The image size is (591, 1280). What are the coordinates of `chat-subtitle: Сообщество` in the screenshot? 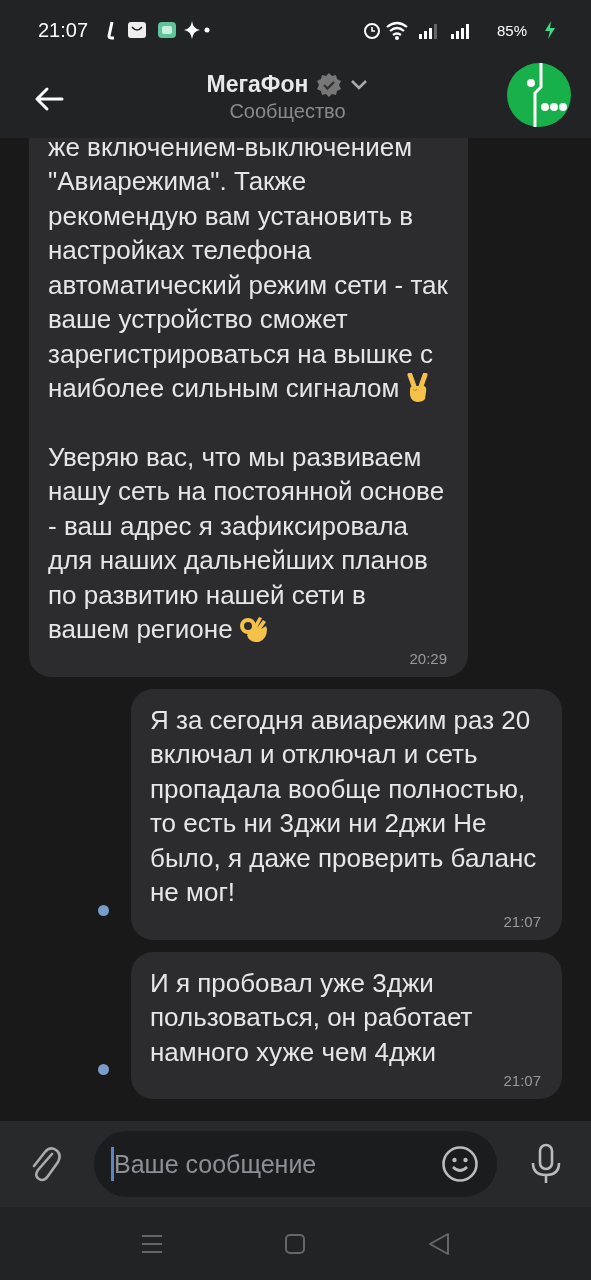 It's located at (287, 111).